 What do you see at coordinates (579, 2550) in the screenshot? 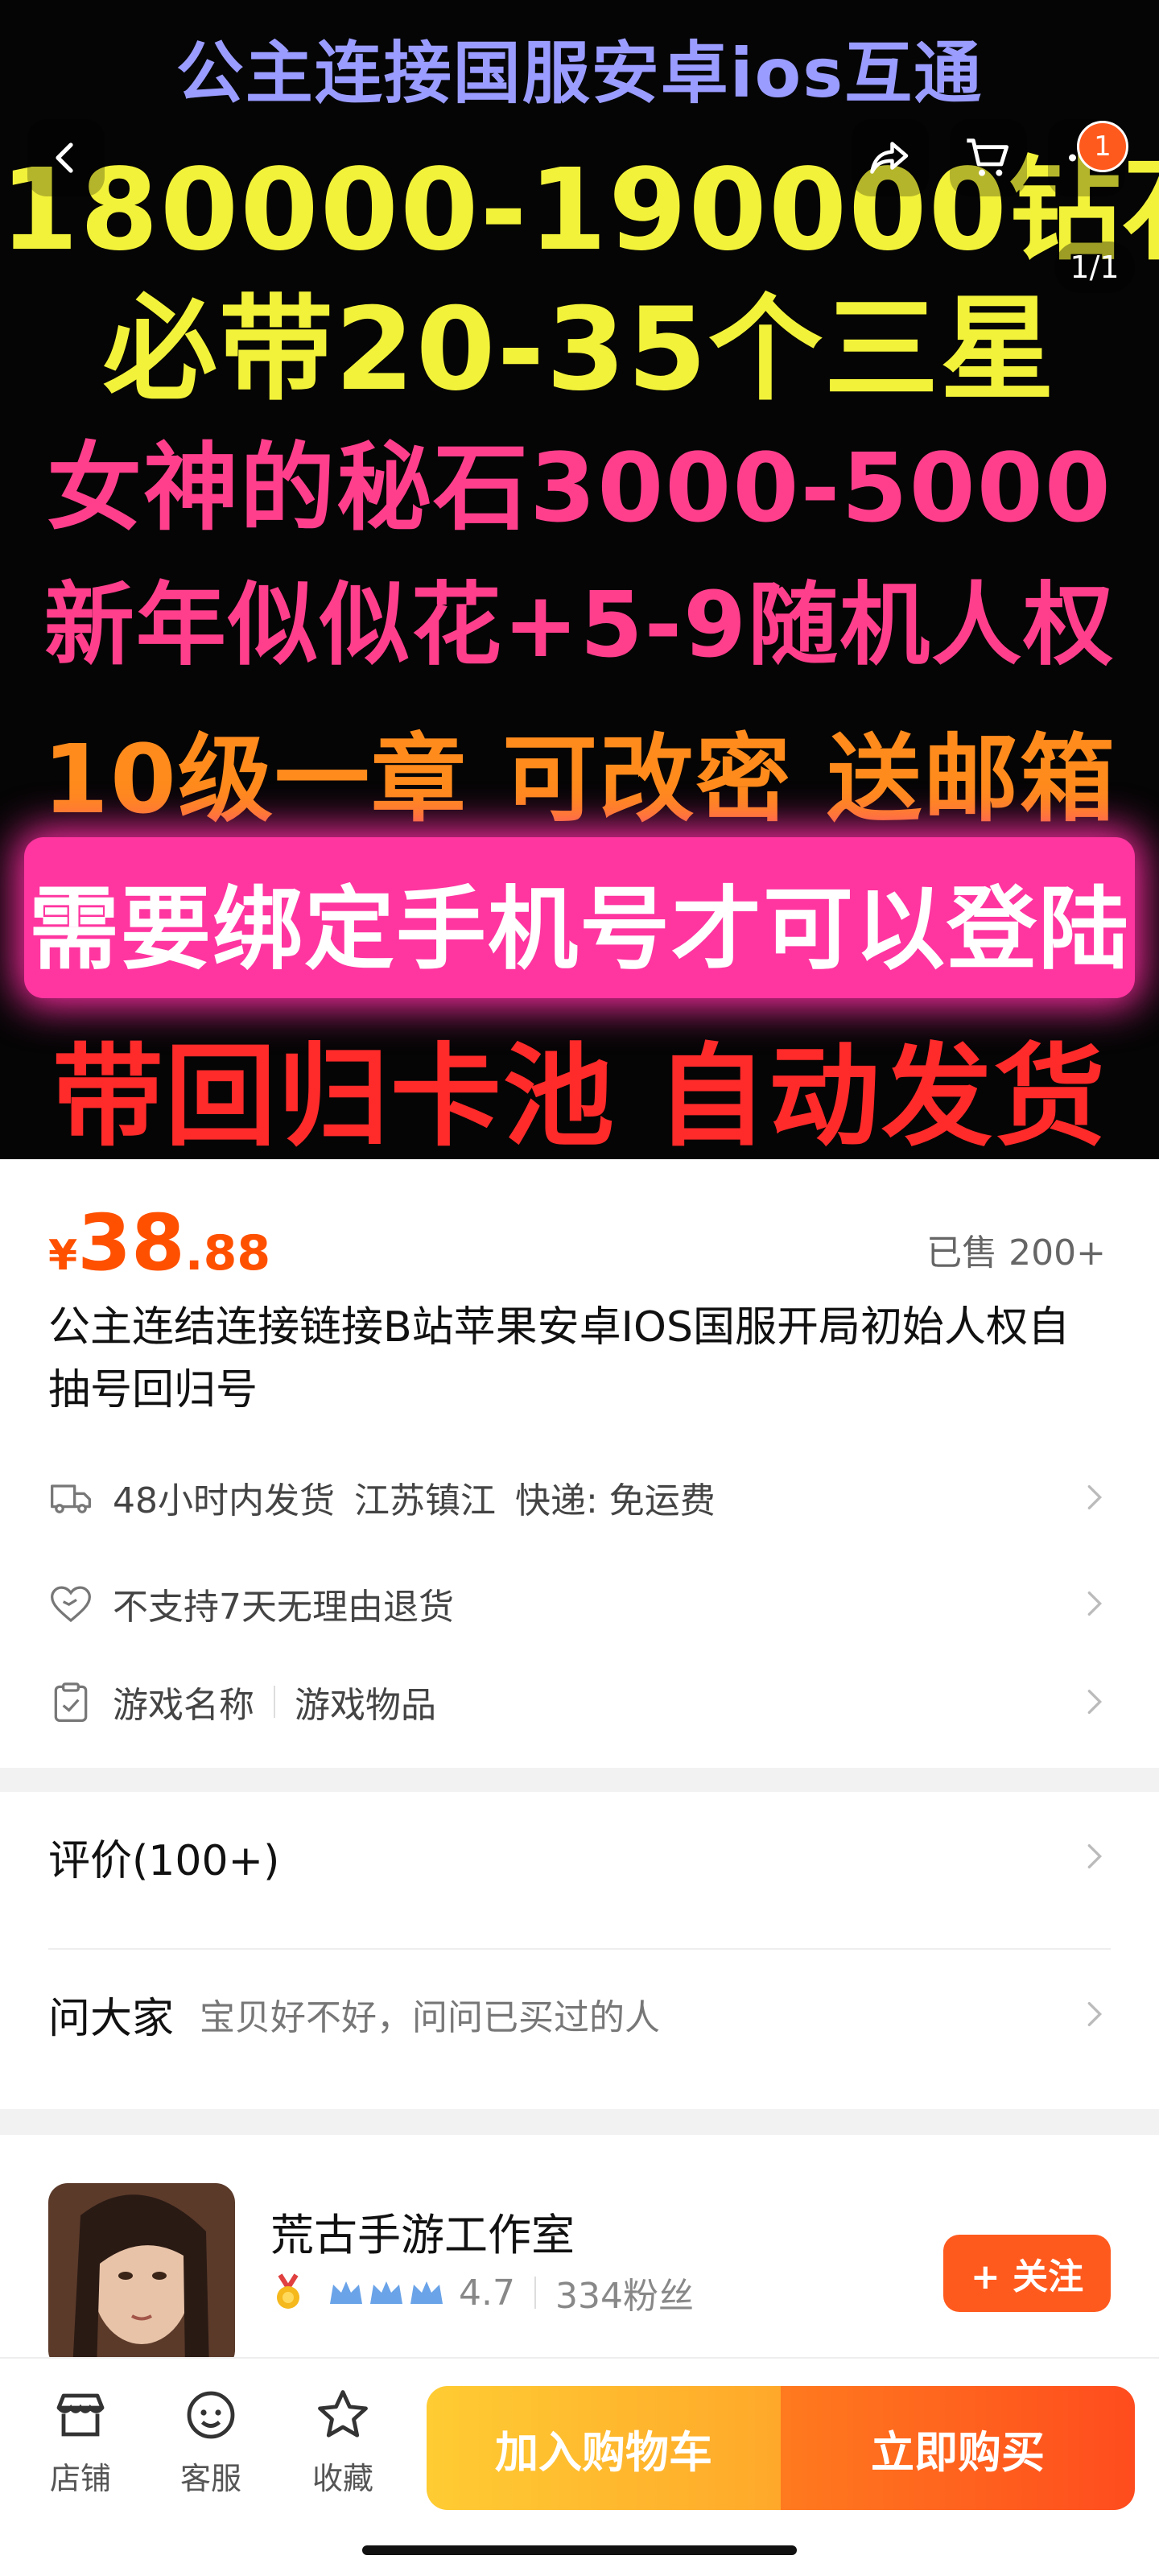
I see `home-indicator` at bounding box center [579, 2550].